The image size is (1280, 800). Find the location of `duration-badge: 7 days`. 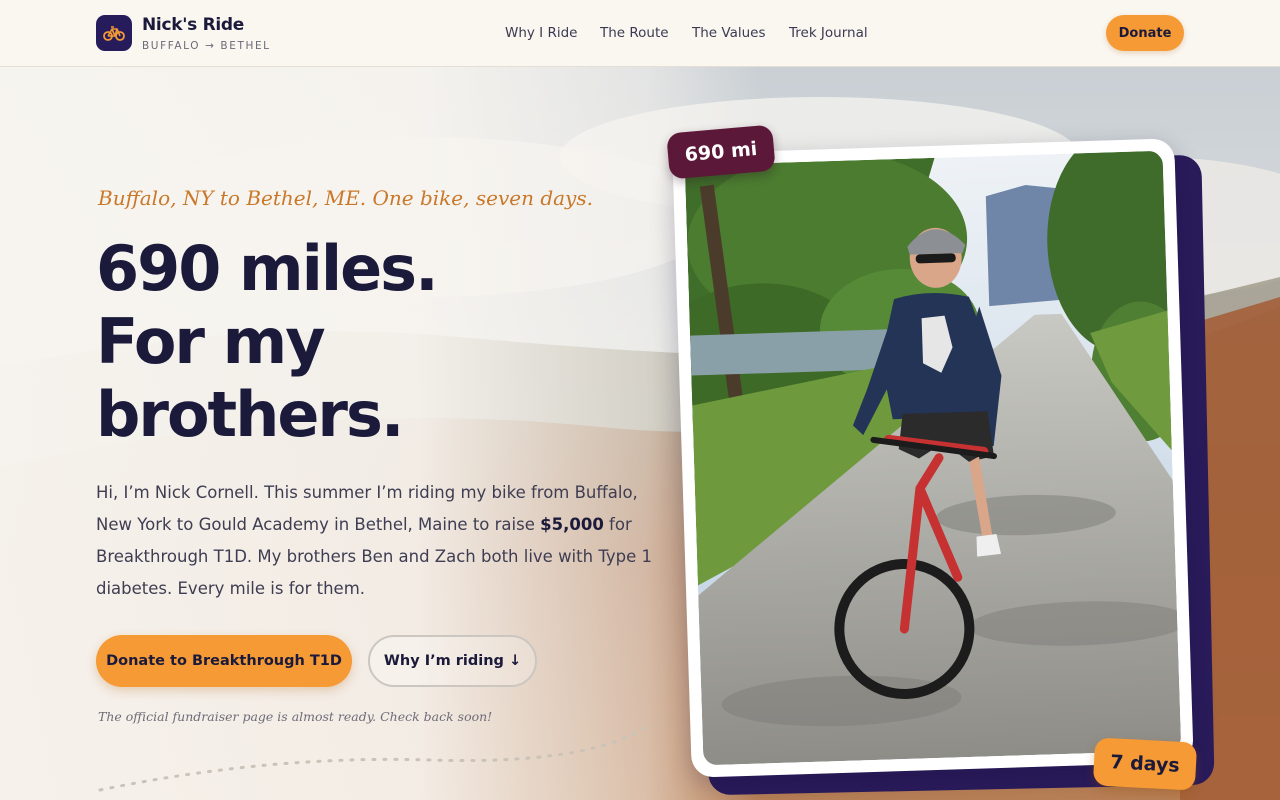

duration-badge: 7 days is located at coordinates (1145, 764).